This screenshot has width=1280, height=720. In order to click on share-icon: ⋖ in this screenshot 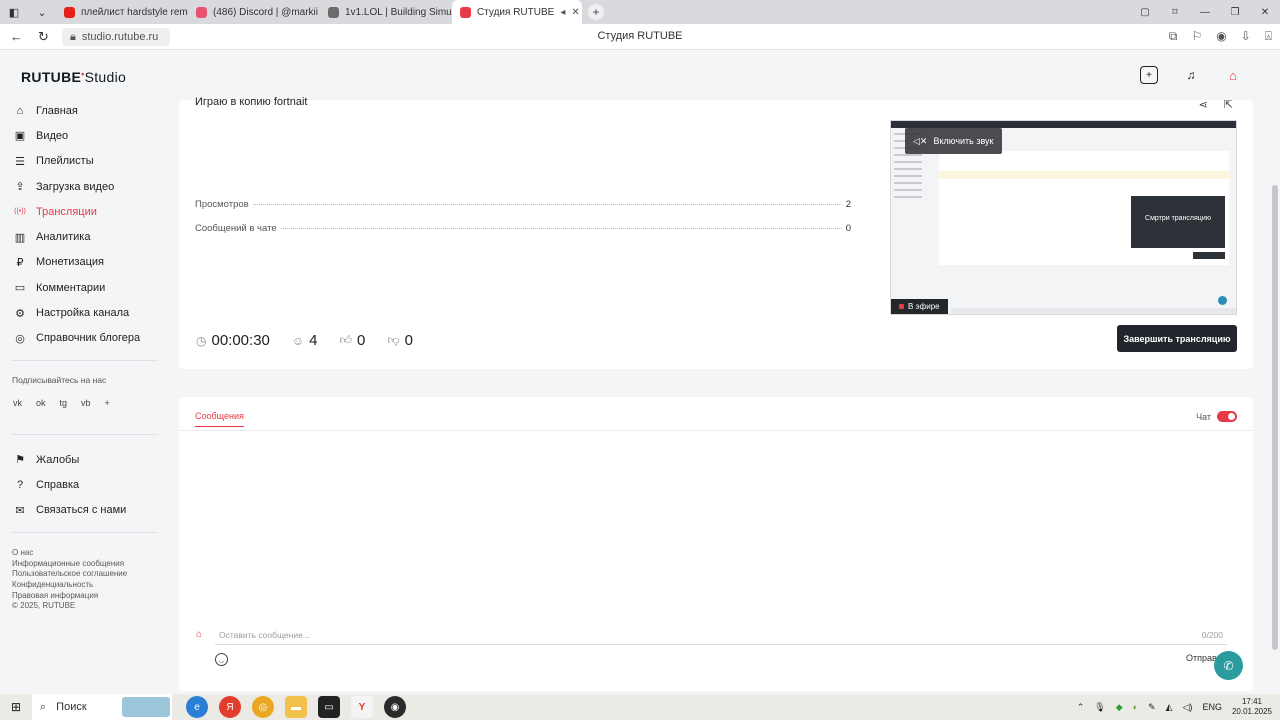, I will do `click(1203, 104)`.